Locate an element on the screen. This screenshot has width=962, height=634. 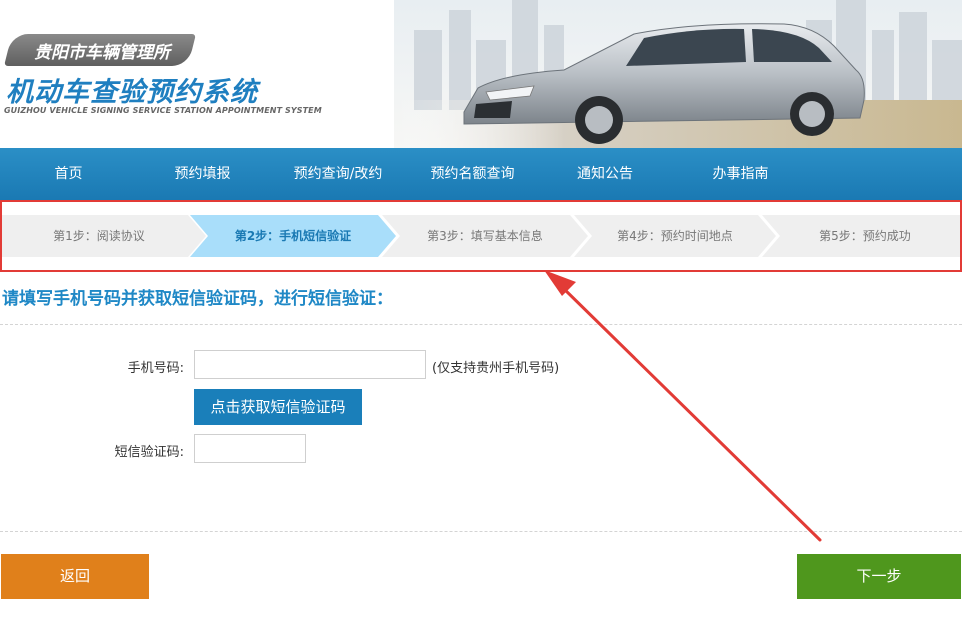
nav-booking-query: 预约查询/改约 is located at coordinates (338, 174).